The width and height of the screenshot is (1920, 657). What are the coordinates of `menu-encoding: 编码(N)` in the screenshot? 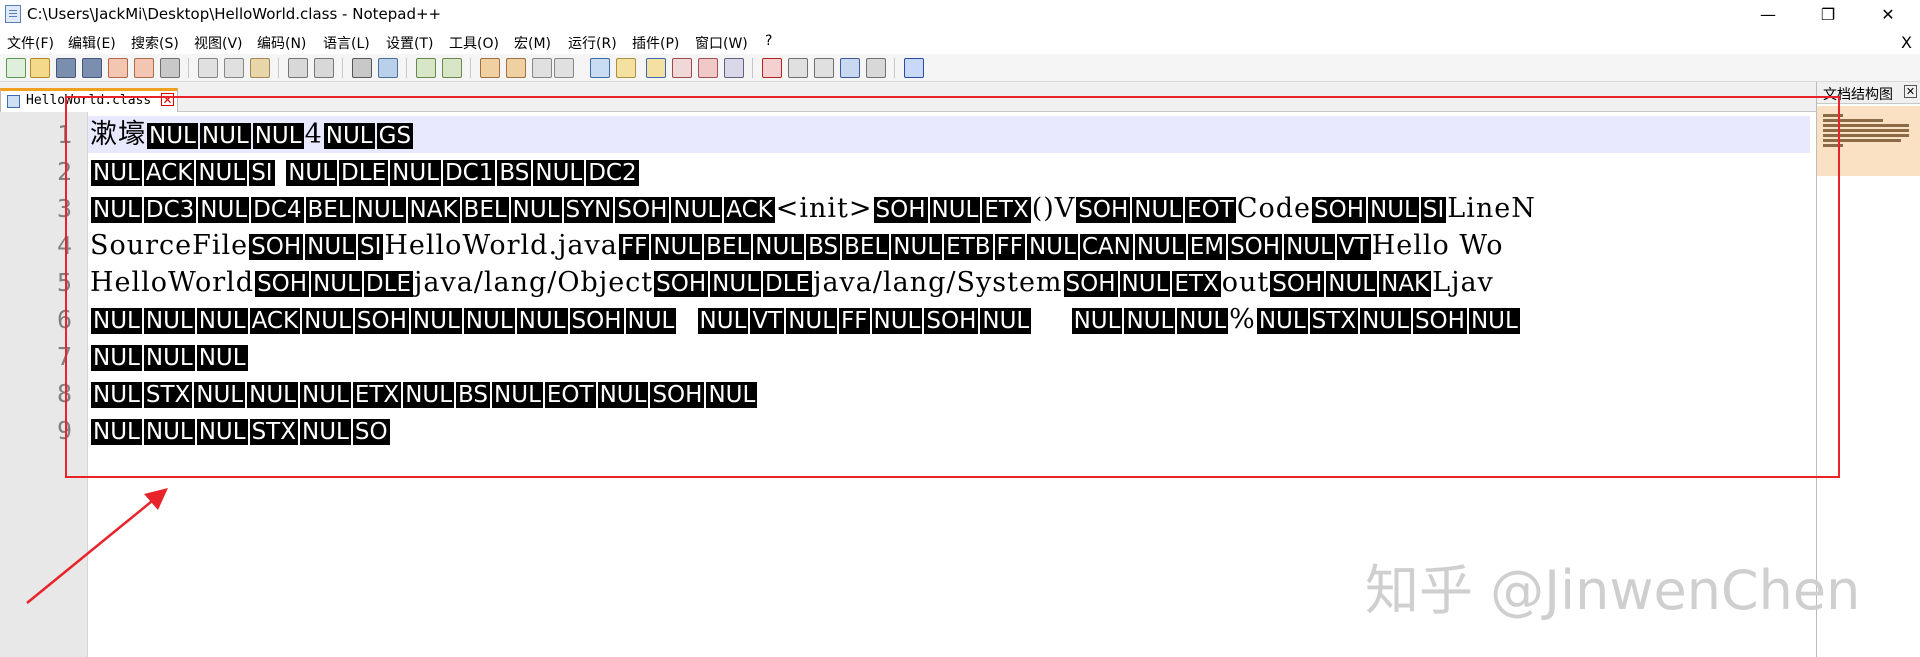 It's located at (281, 43).